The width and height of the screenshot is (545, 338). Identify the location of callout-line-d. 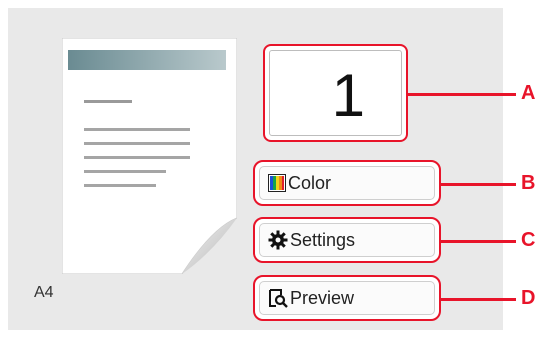
(478, 299).